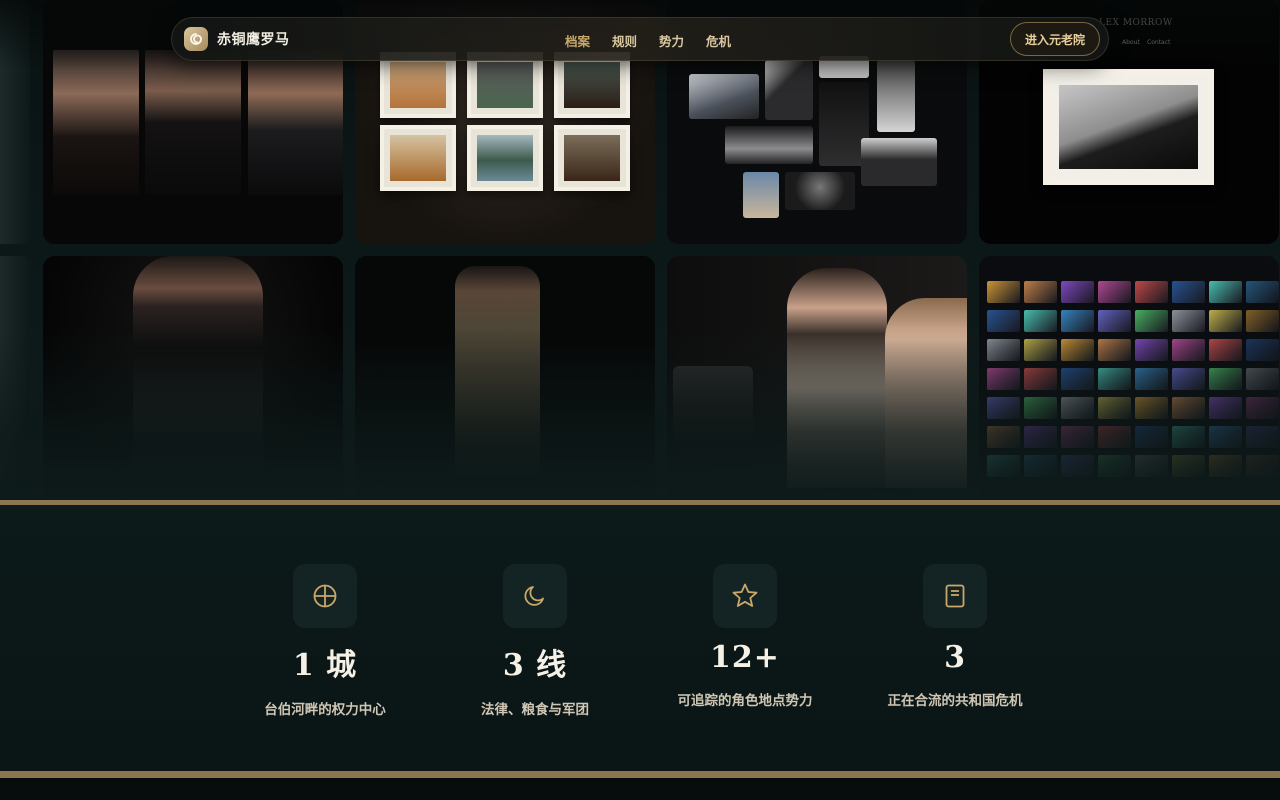 This screenshot has height=800, width=1280. Describe the element at coordinates (761, 195) in the screenshot. I see `moodboard-photo-sand` at that location.